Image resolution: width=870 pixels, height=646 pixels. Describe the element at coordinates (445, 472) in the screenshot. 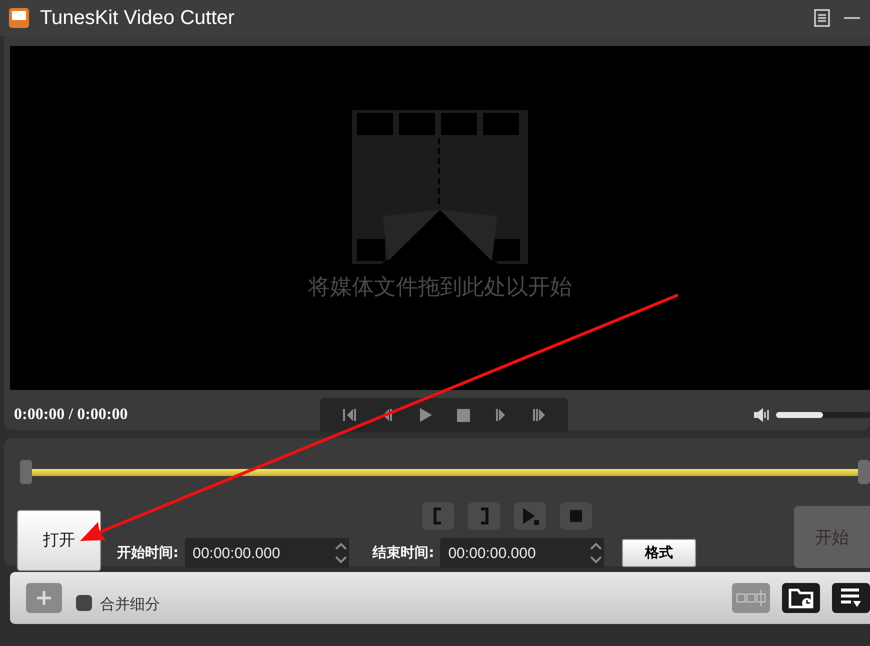

I see `timeline-bar` at that location.